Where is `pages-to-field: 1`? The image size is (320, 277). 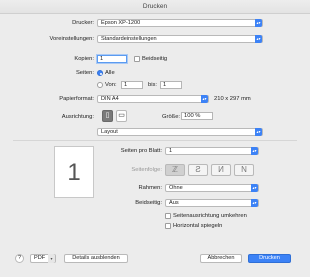 pages-to-field: 1 is located at coordinates (171, 85).